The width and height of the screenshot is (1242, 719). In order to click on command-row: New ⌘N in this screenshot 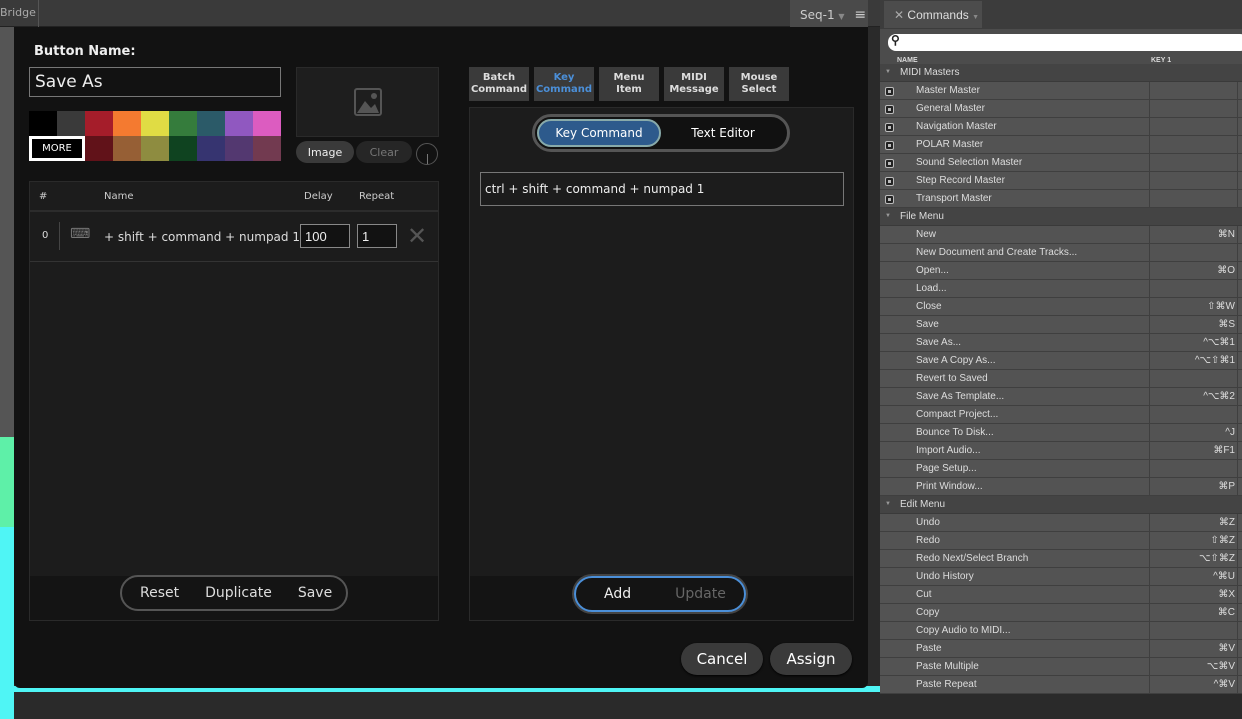, I will do `click(1061, 235)`.